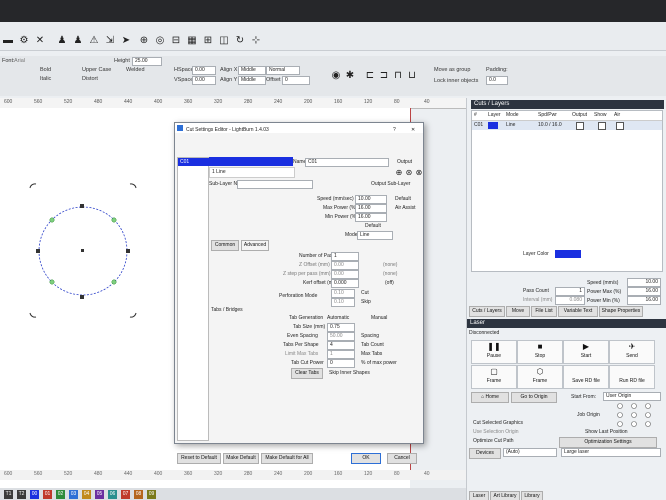 Image resolution: width=666 pixels, height=500 pixels. Describe the element at coordinates (544, 311) in the screenshot. I see `panel-tab: File List` at that location.